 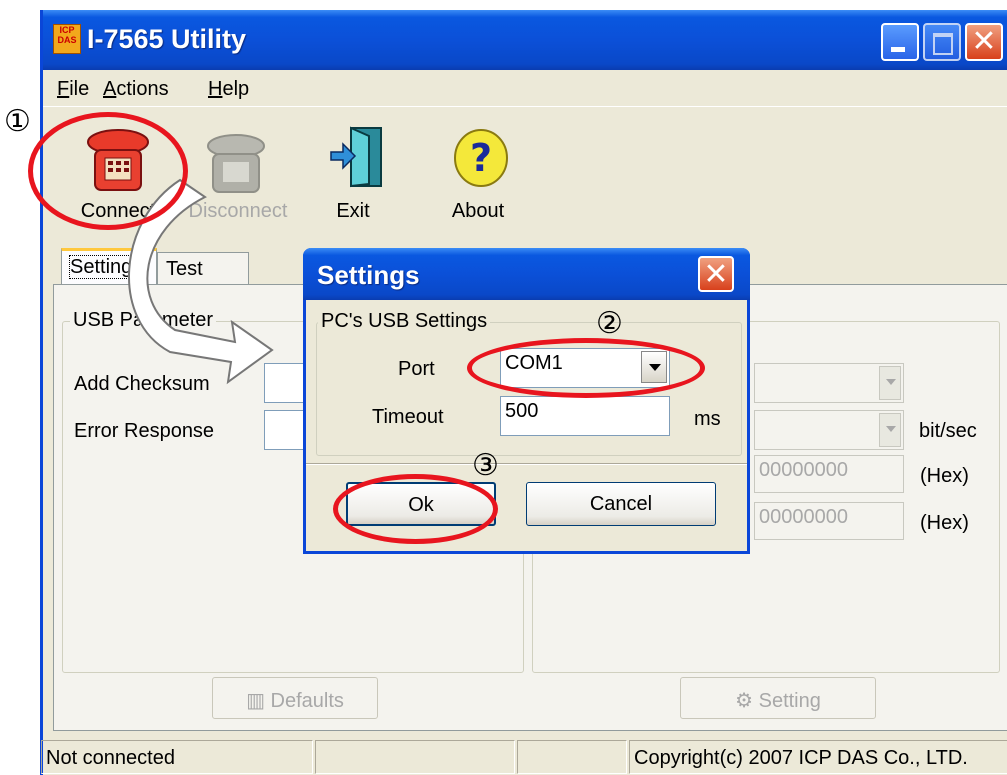 What do you see at coordinates (609, 323) in the screenshot?
I see `step-2-marker: ②` at bounding box center [609, 323].